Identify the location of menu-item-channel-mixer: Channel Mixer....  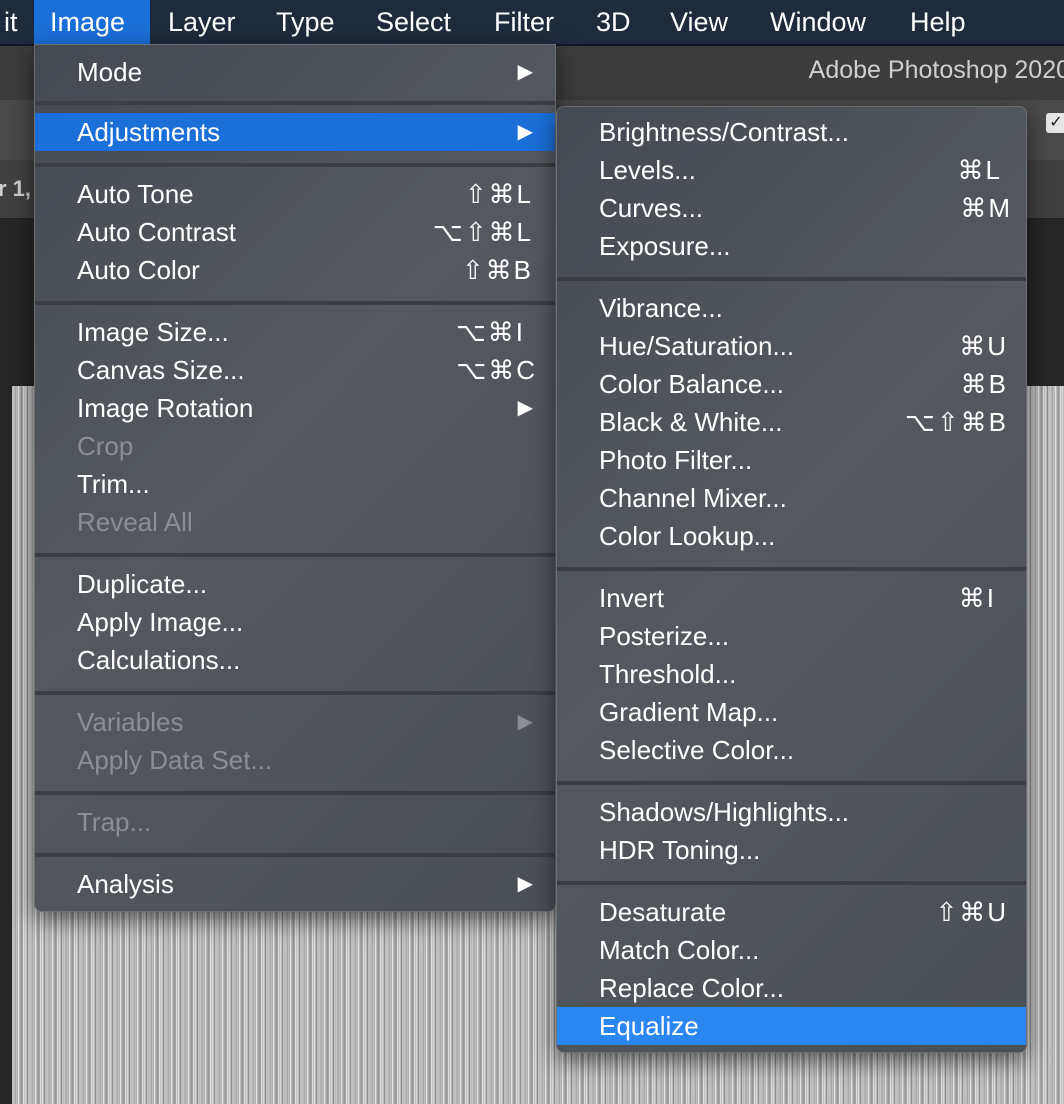
(791, 498).